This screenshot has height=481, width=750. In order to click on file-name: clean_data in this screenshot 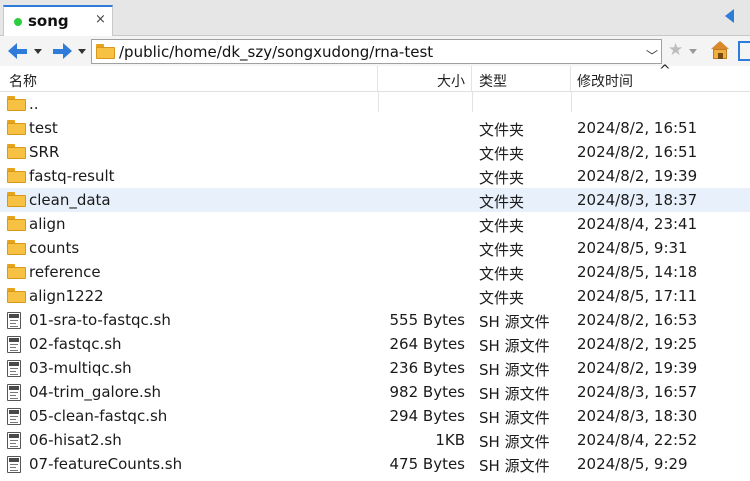, I will do `click(70, 200)`.